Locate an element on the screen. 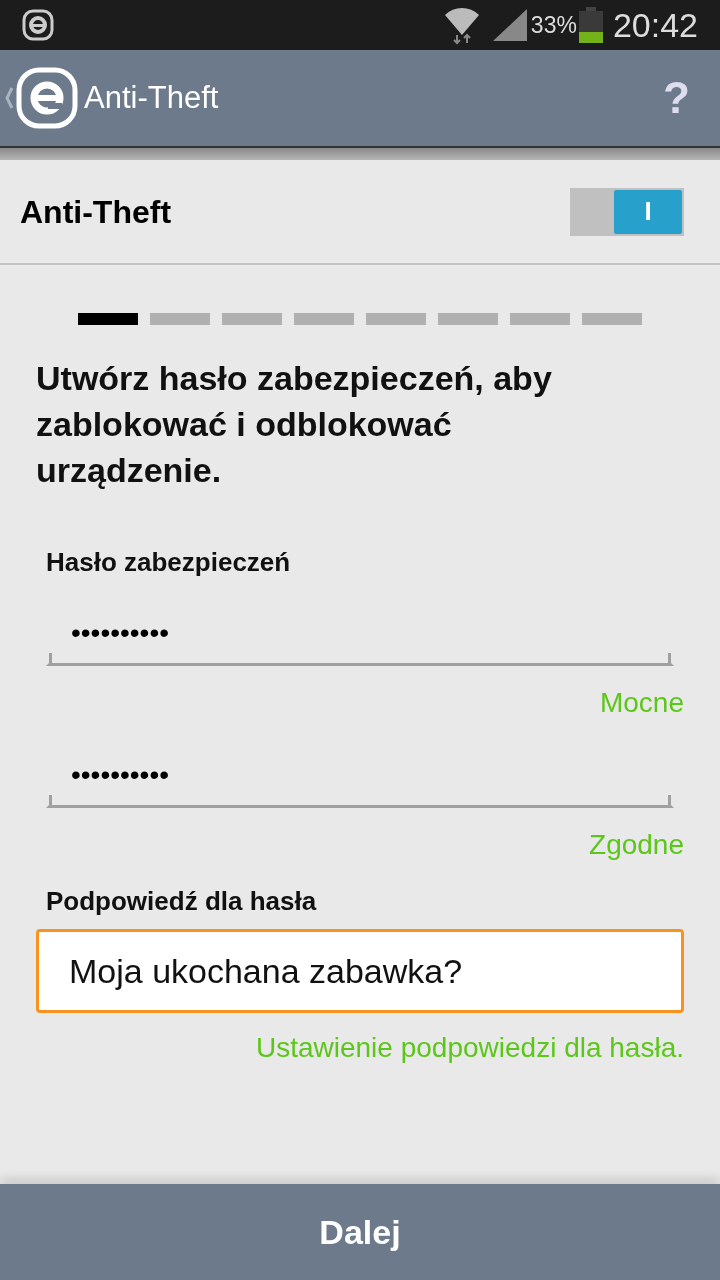 This screenshot has height=1280, width=720. app-logo-icon is located at coordinates (47, 98).